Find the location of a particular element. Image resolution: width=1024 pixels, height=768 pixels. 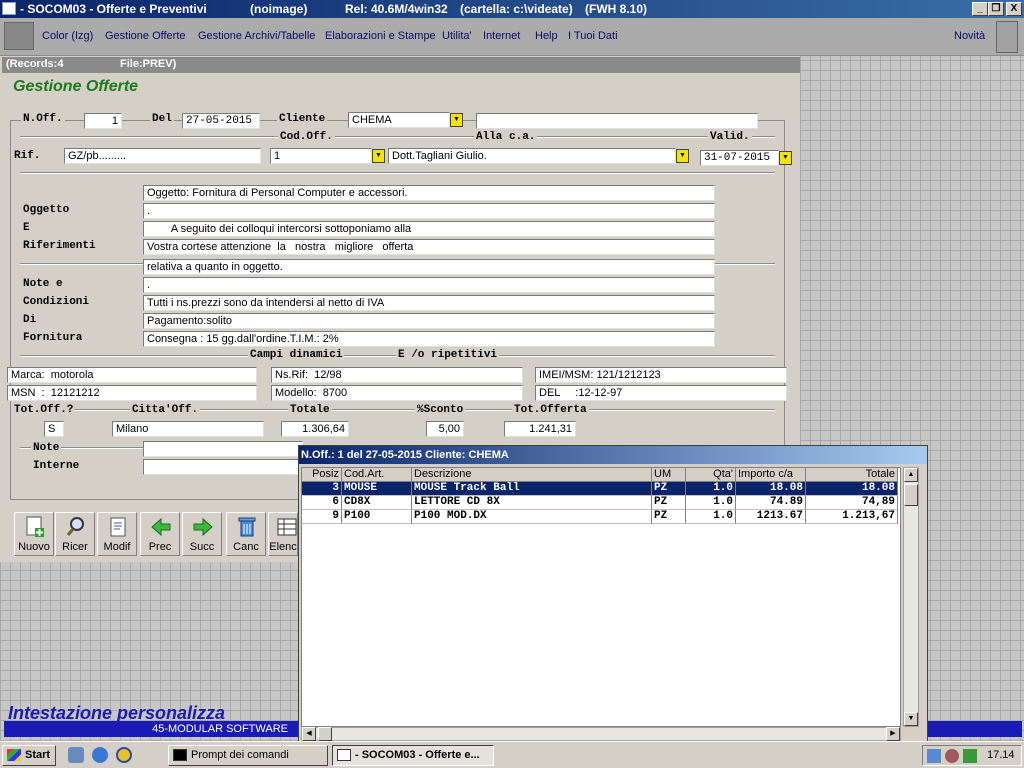

totale-field: 1.306,64 is located at coordinates (315, 429).